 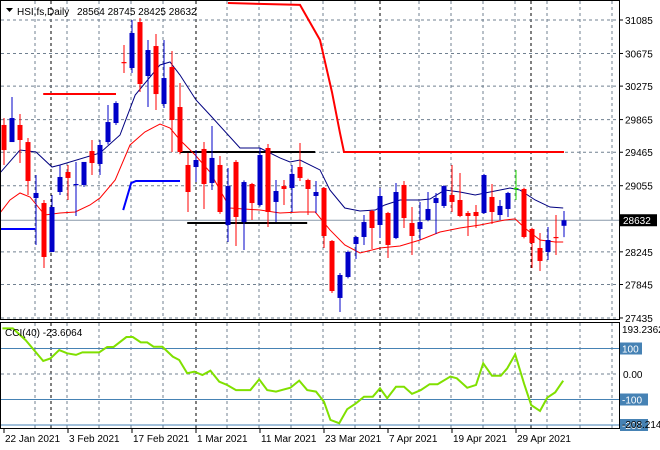 What do you see at coordinates (480, 439) in the screenshot?
I see `date-axis-label: 19 Apr 2021` at bounding box center [480, 439].